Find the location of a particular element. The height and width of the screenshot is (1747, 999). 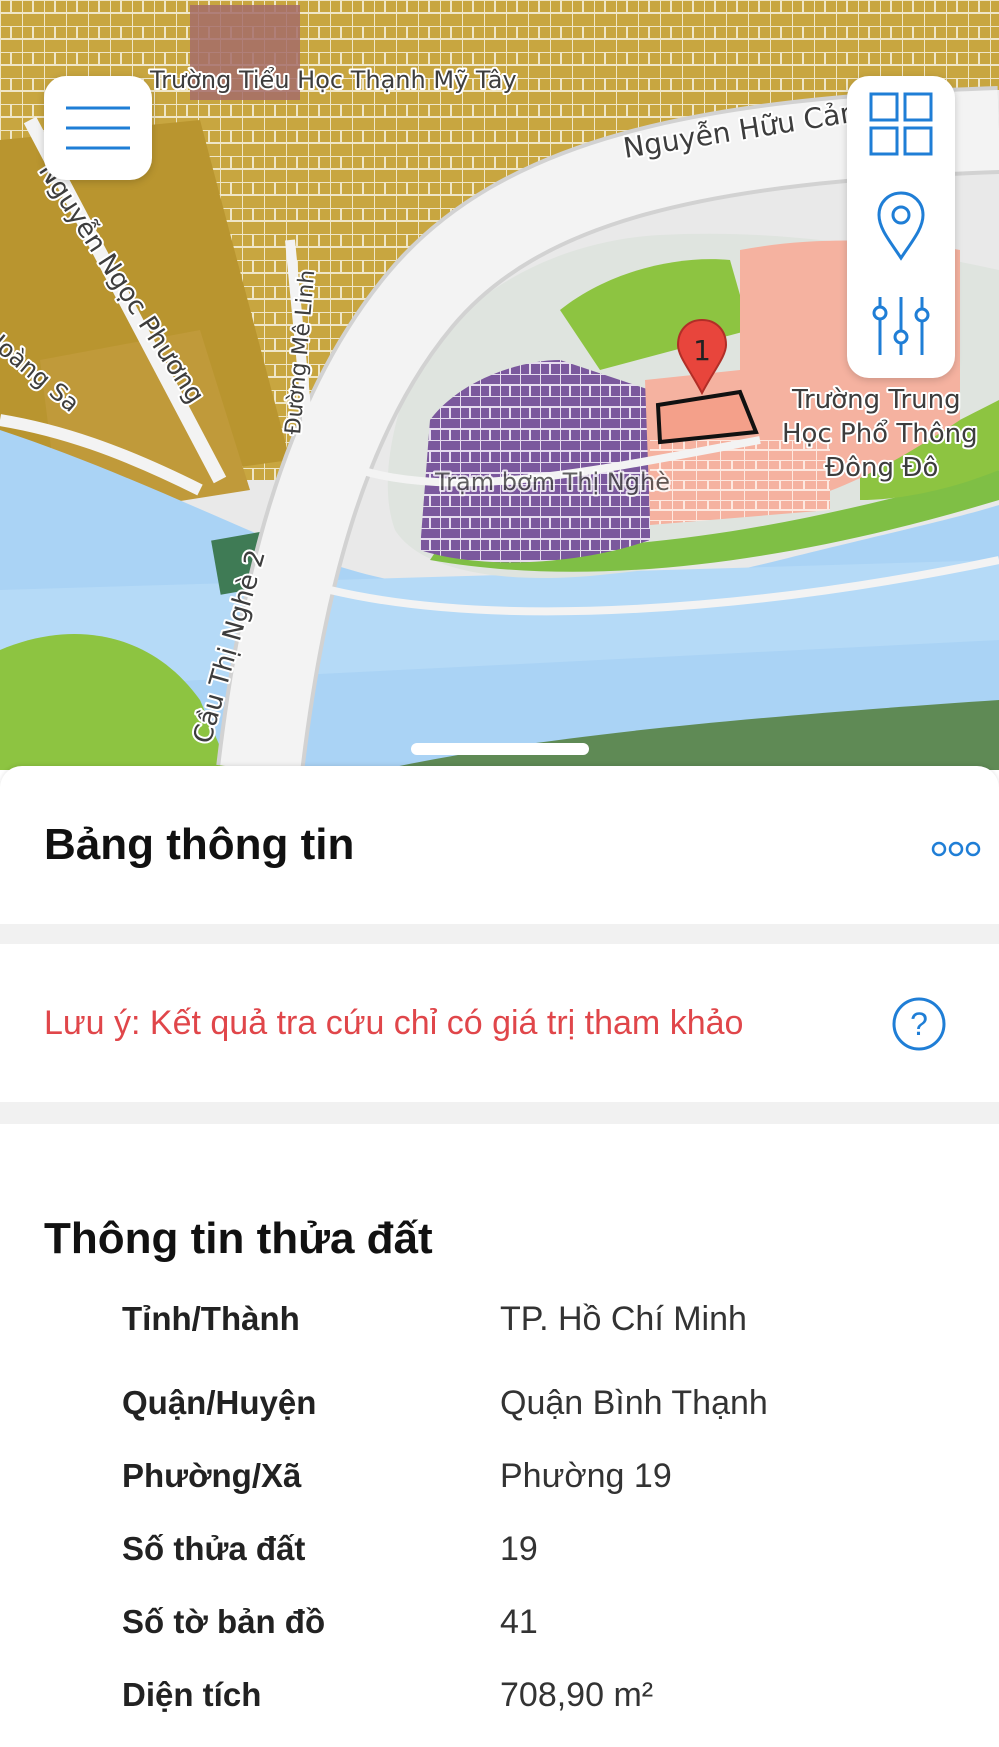

info-row-parcel-number: Số thửa đất 19 is located at coordinates (499, 1553).